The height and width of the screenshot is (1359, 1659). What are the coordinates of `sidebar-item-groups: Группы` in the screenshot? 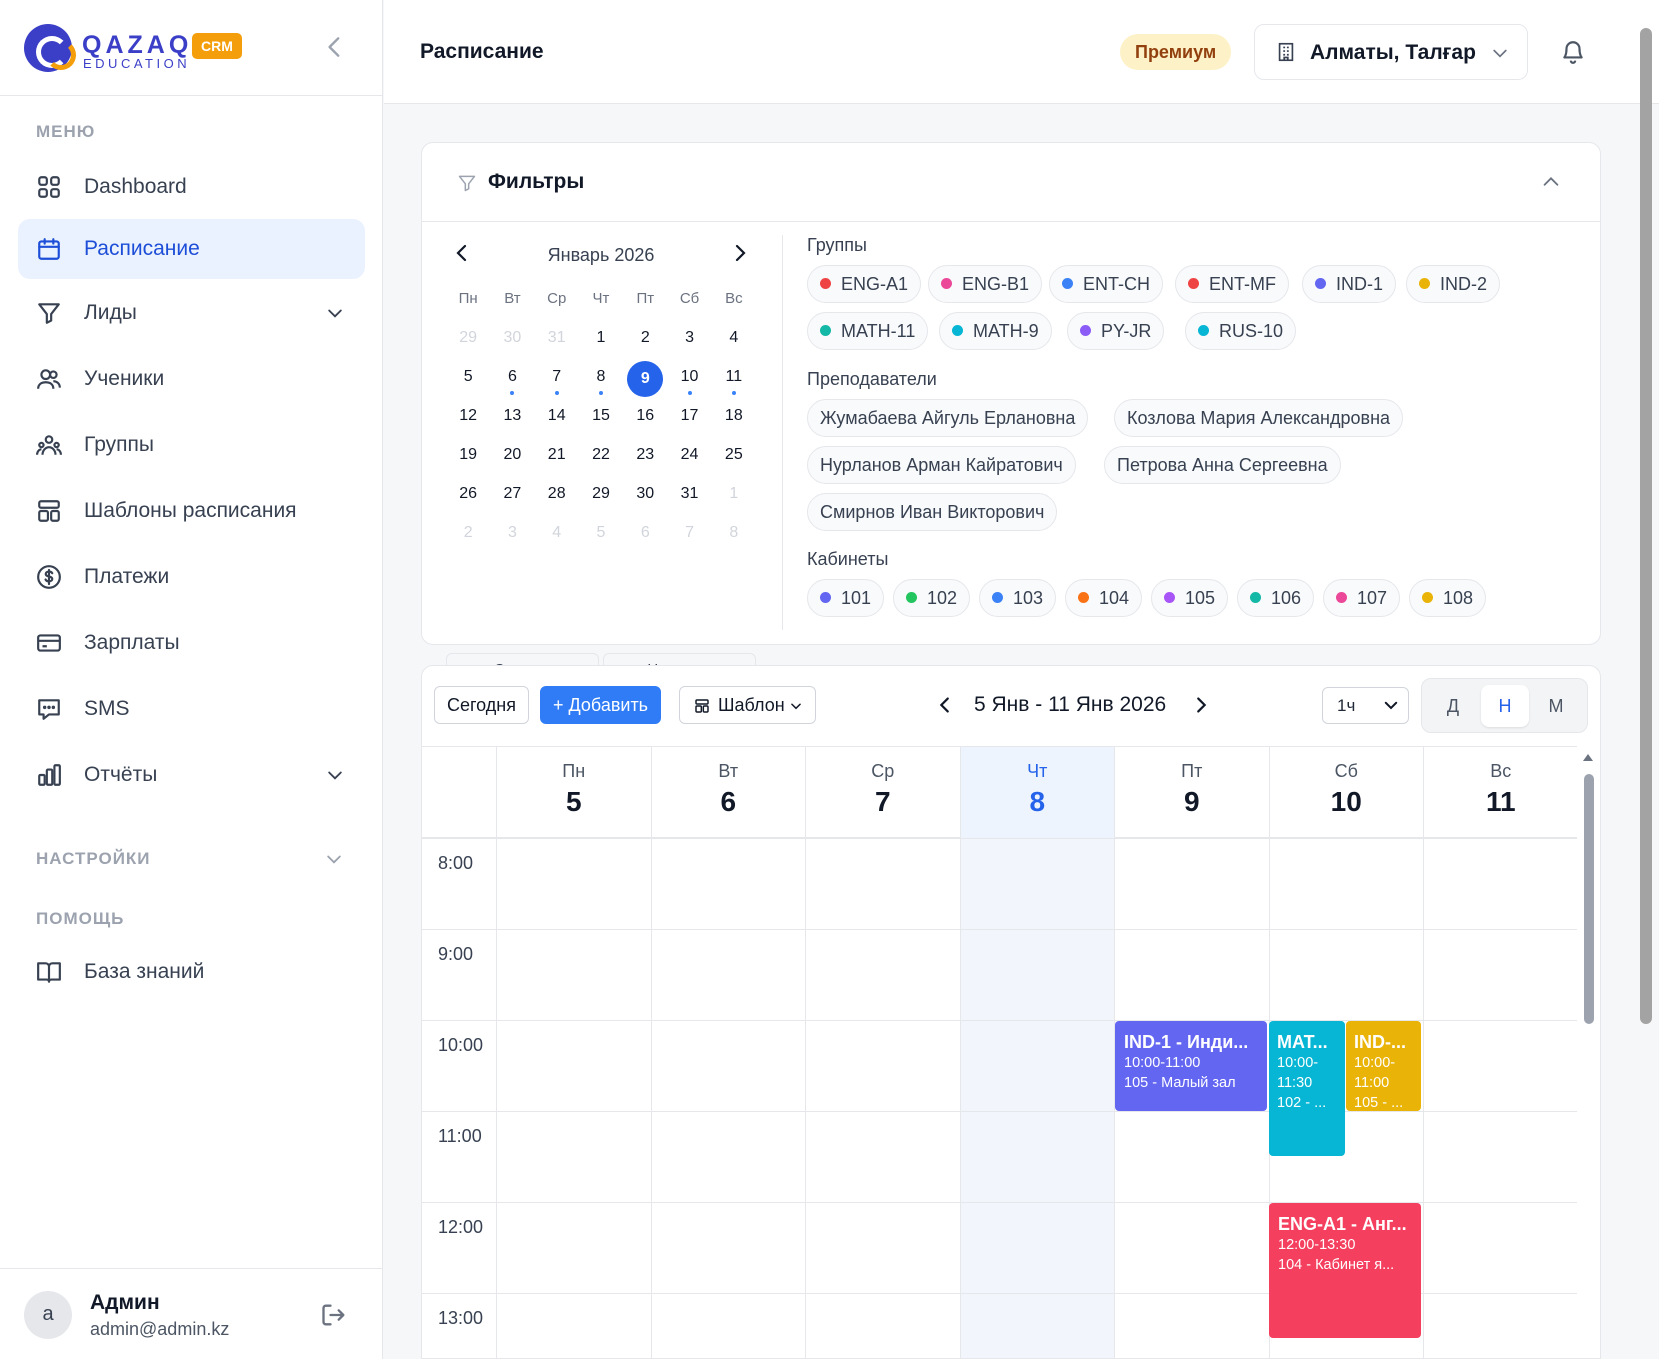 It's located at (191, 445).